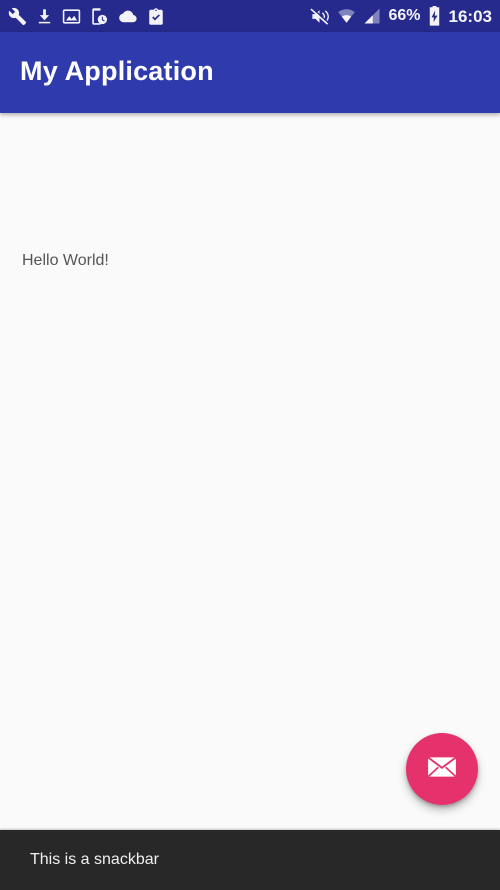 The width and height of the screenshot is (500, 890). I want to click on battery-charging-icon, so click(434, 16).